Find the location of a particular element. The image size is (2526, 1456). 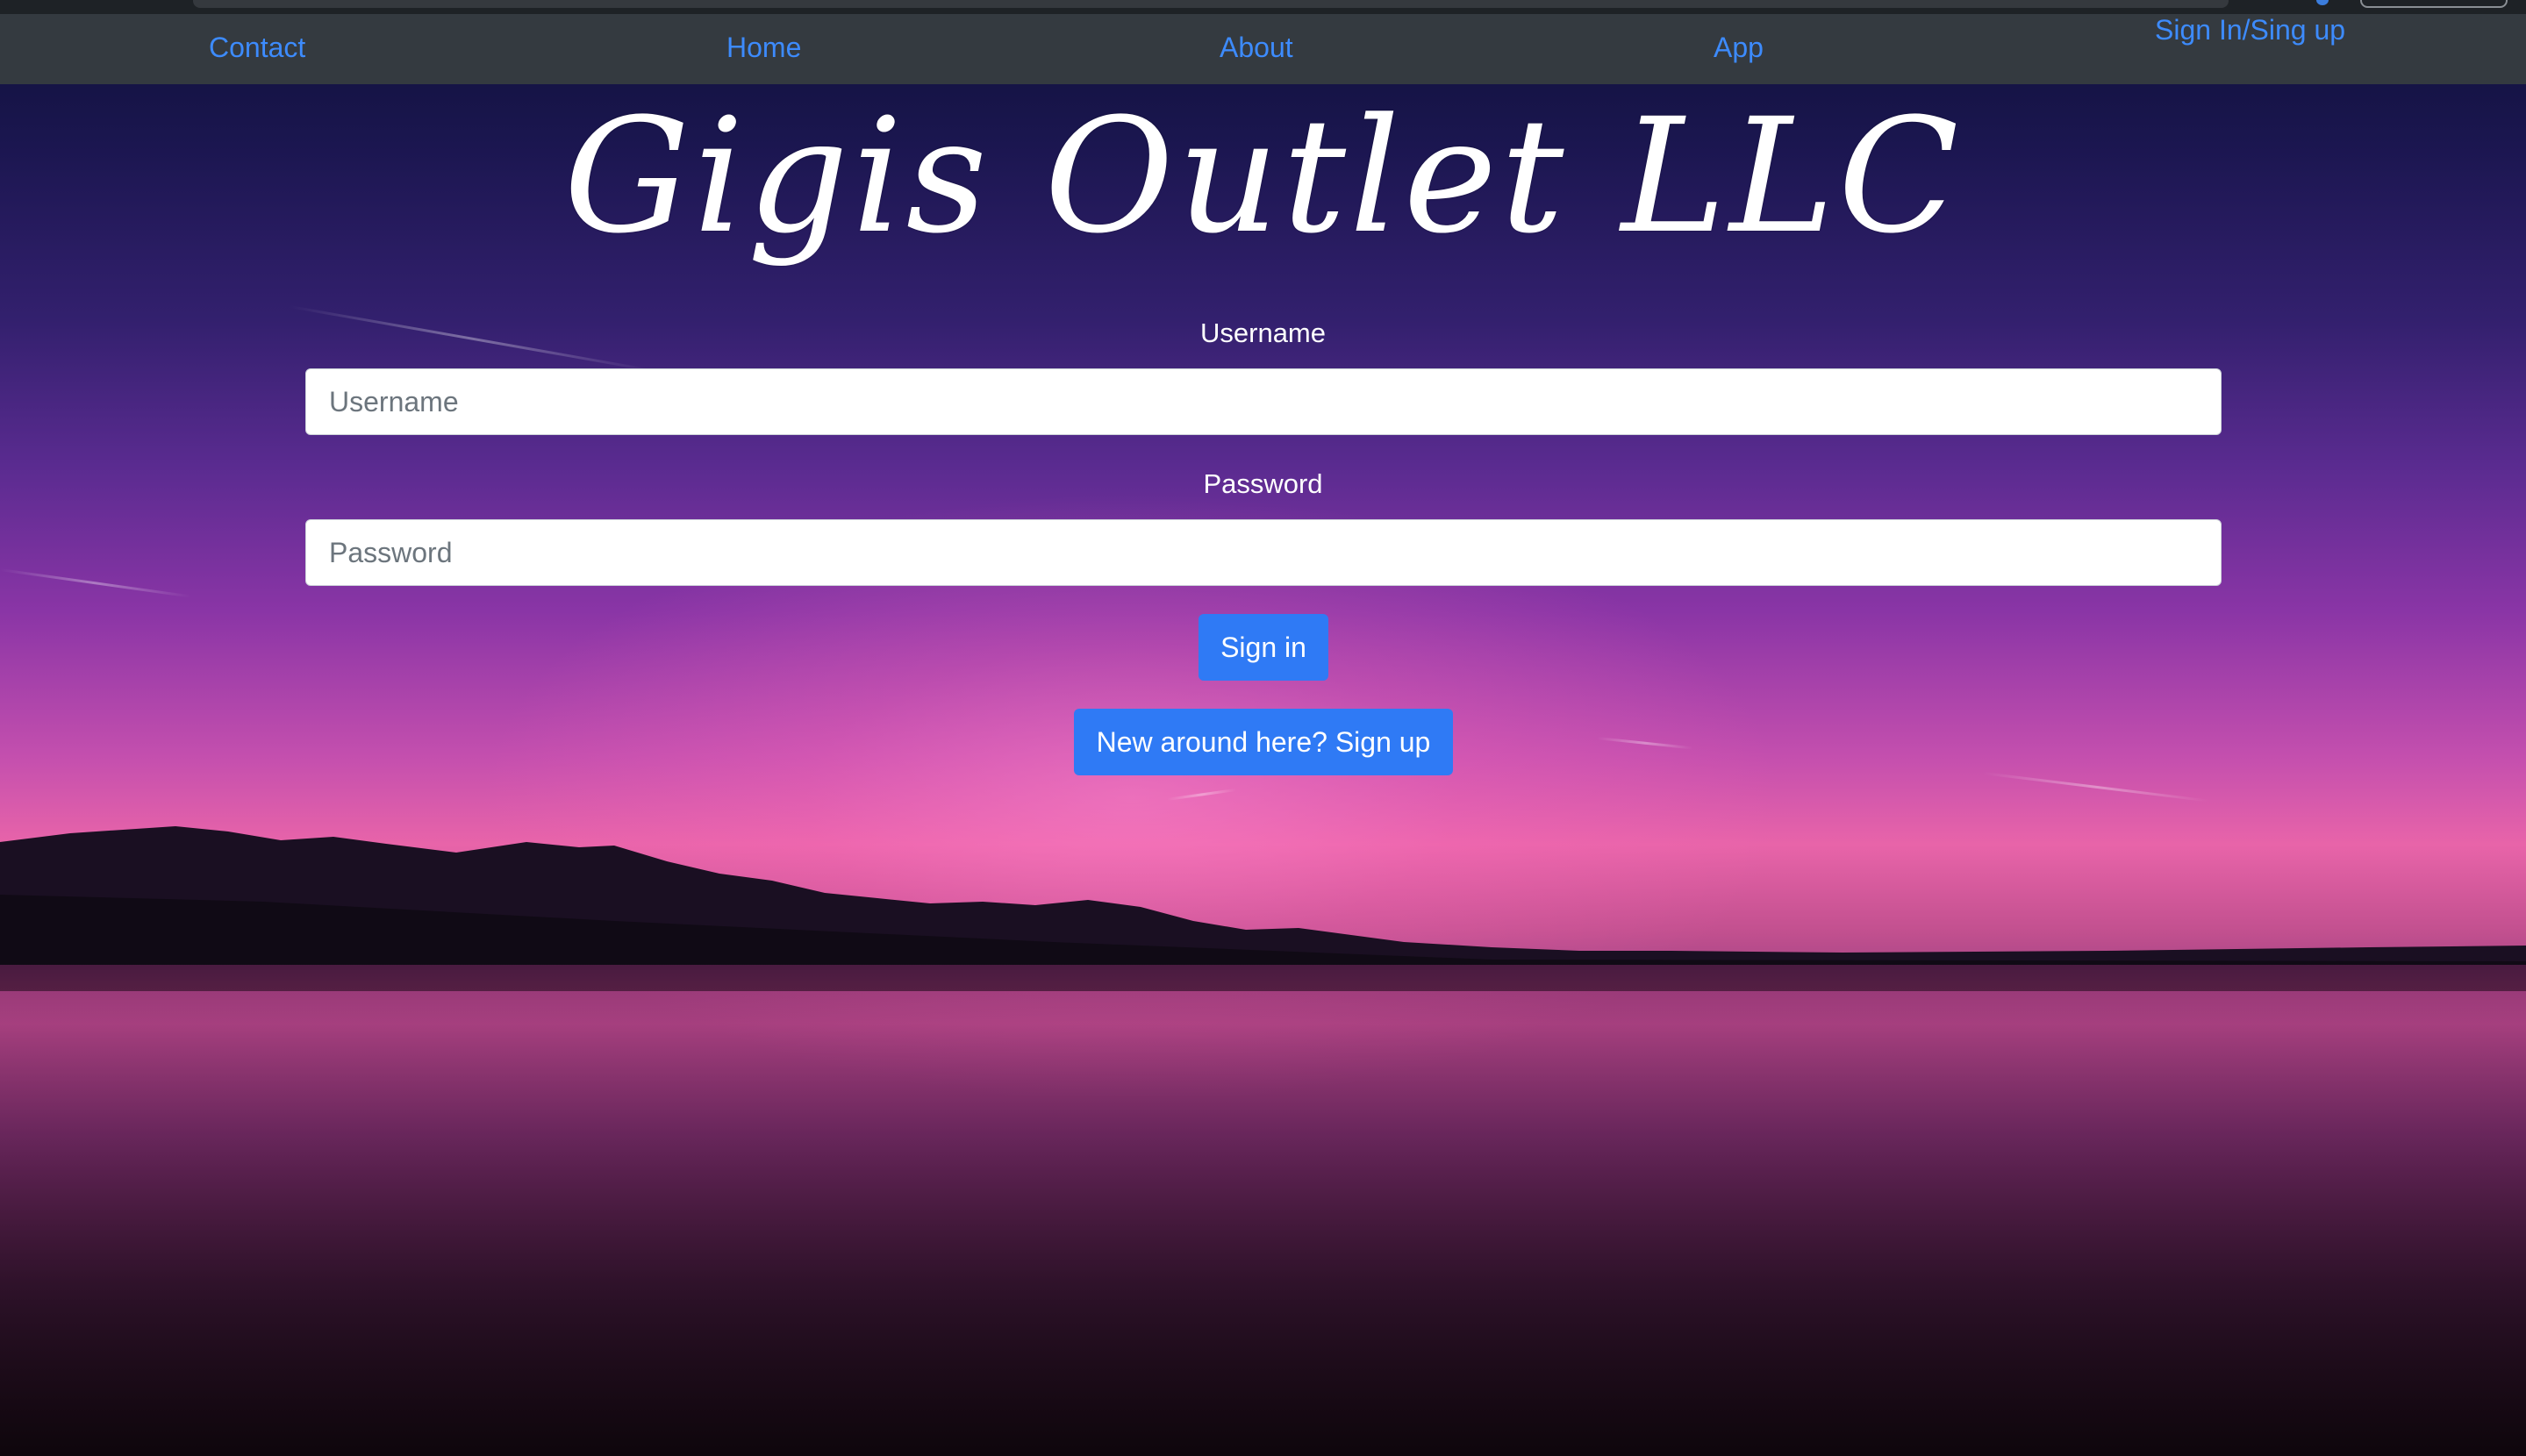

brand-title: Gigis Outlet LLC is located at coordinates (1263, 176).